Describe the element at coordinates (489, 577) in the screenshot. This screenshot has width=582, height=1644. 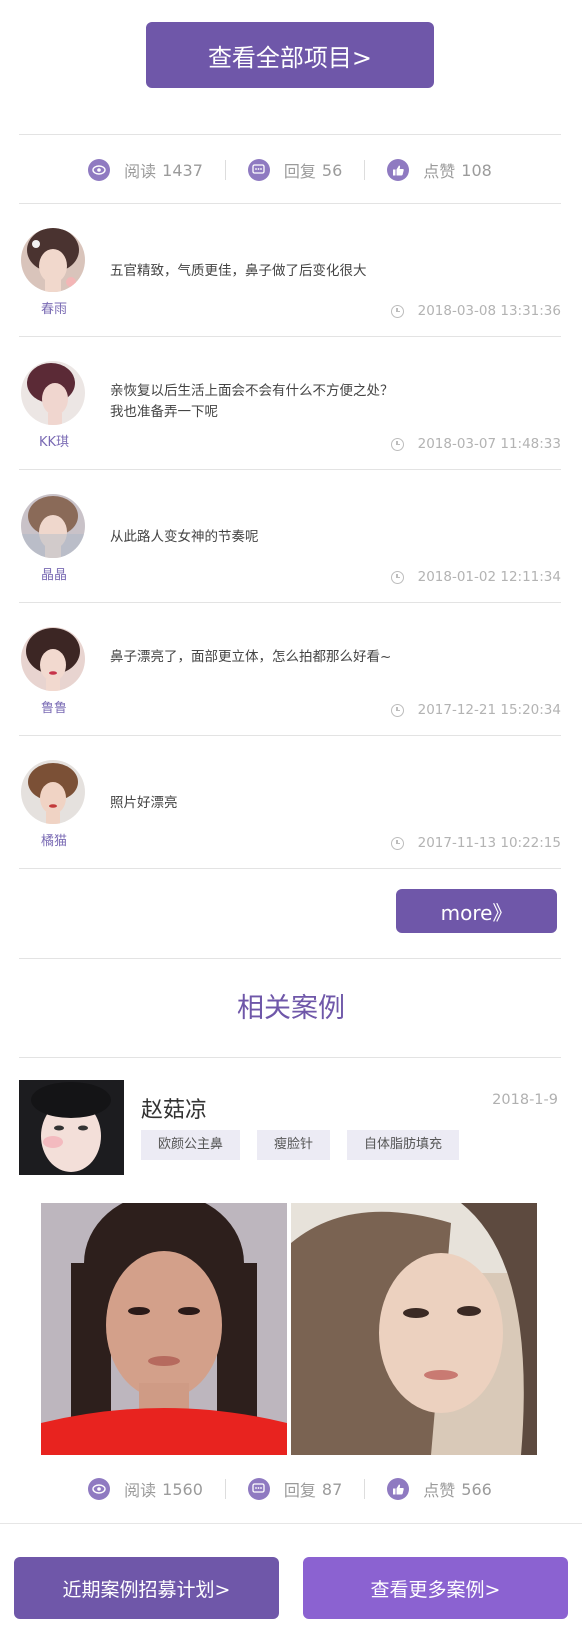
I see `comment-timestamp: 2018-01-02 12:11:34` at that location.